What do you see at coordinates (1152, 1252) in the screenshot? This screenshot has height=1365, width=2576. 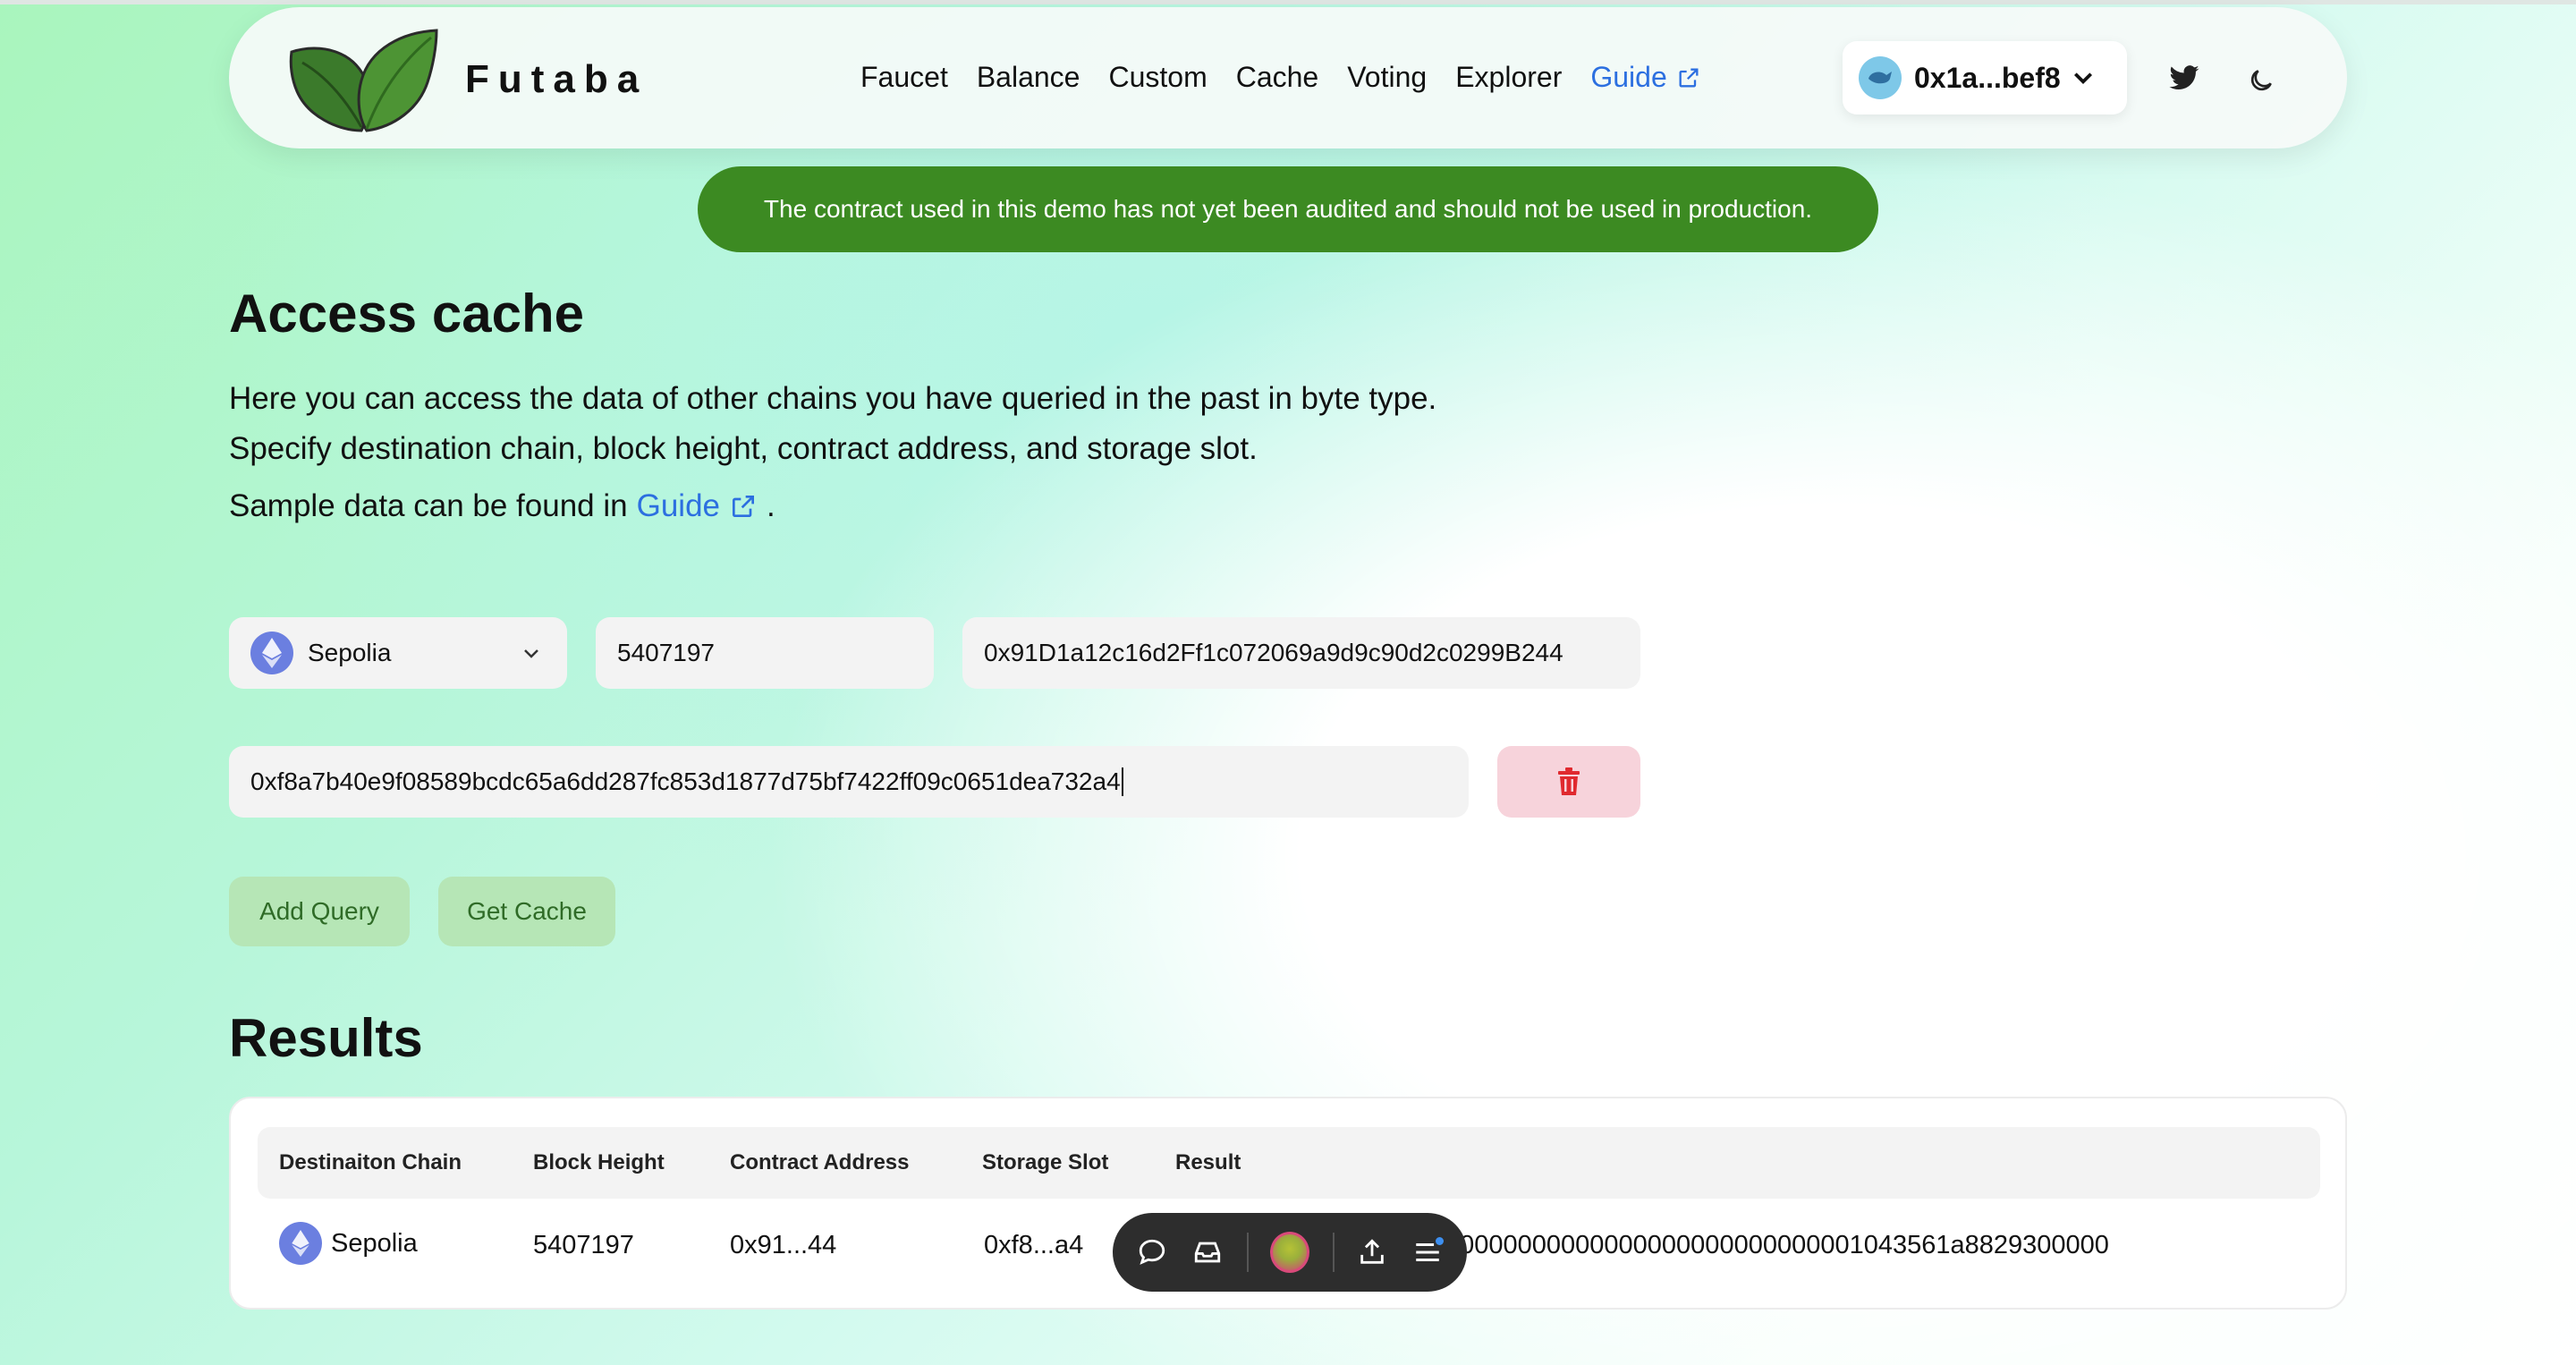 I see `chat-bubble-icon` at bounding box center [1152, 1252].